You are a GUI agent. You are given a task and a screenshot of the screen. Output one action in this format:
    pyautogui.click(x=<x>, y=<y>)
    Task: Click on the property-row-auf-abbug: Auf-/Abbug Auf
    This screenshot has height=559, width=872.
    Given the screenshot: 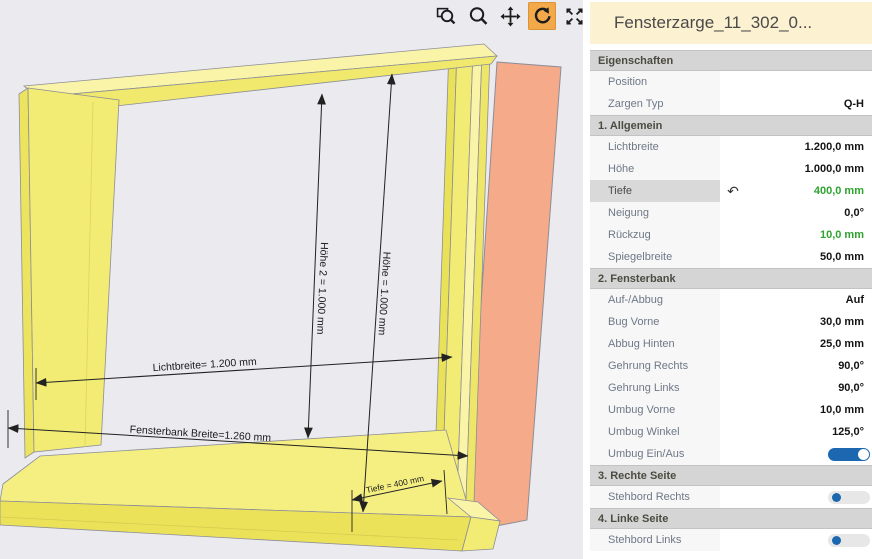 What is the action you would take?
    pyautogui.click(x=731, y=300)
    